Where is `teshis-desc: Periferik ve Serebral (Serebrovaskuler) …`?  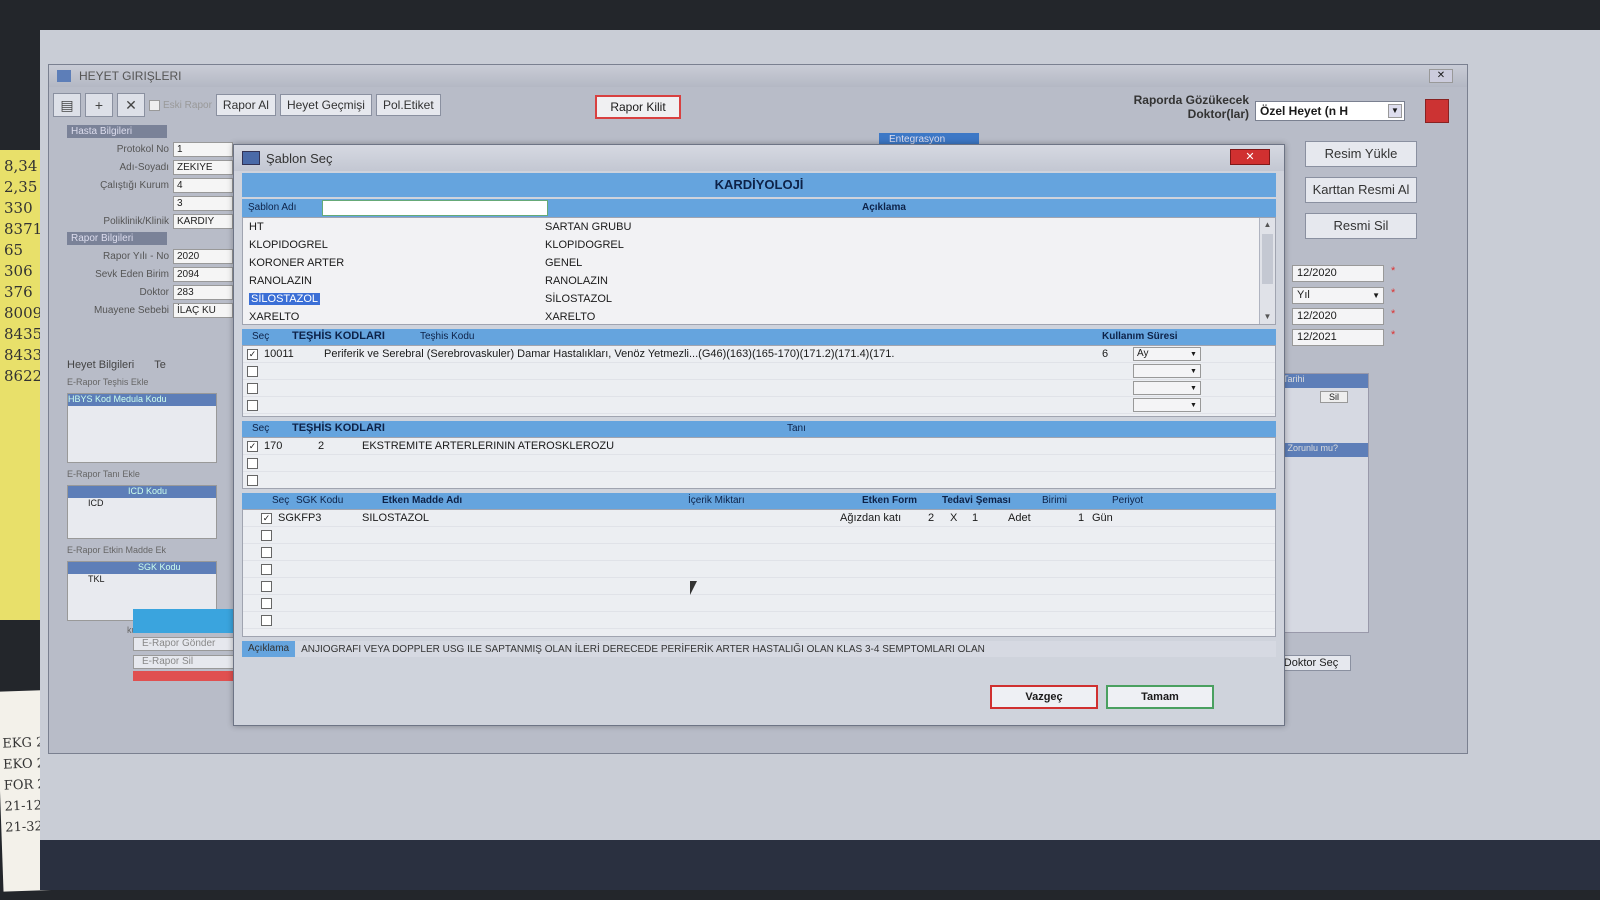
teshis-desc: Periferik ve Serebral (Serebrovaskuler) … is located at coordinates (609, 354).